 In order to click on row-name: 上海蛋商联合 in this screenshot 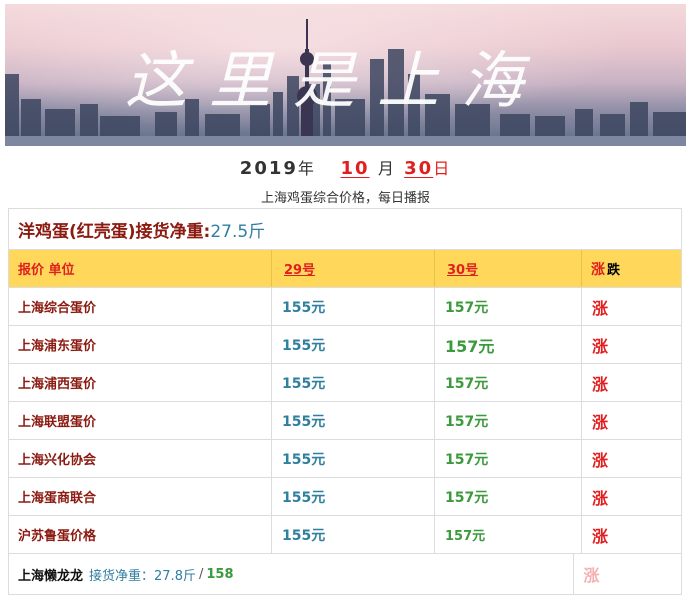, I will do `click(140, 496)`.